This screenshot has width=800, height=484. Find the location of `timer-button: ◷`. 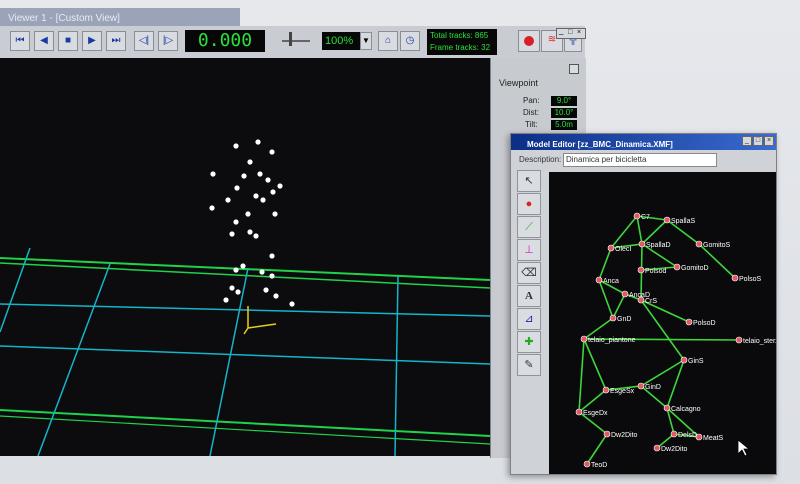

timer-button: ◷ is located at coordinates (410, 41).